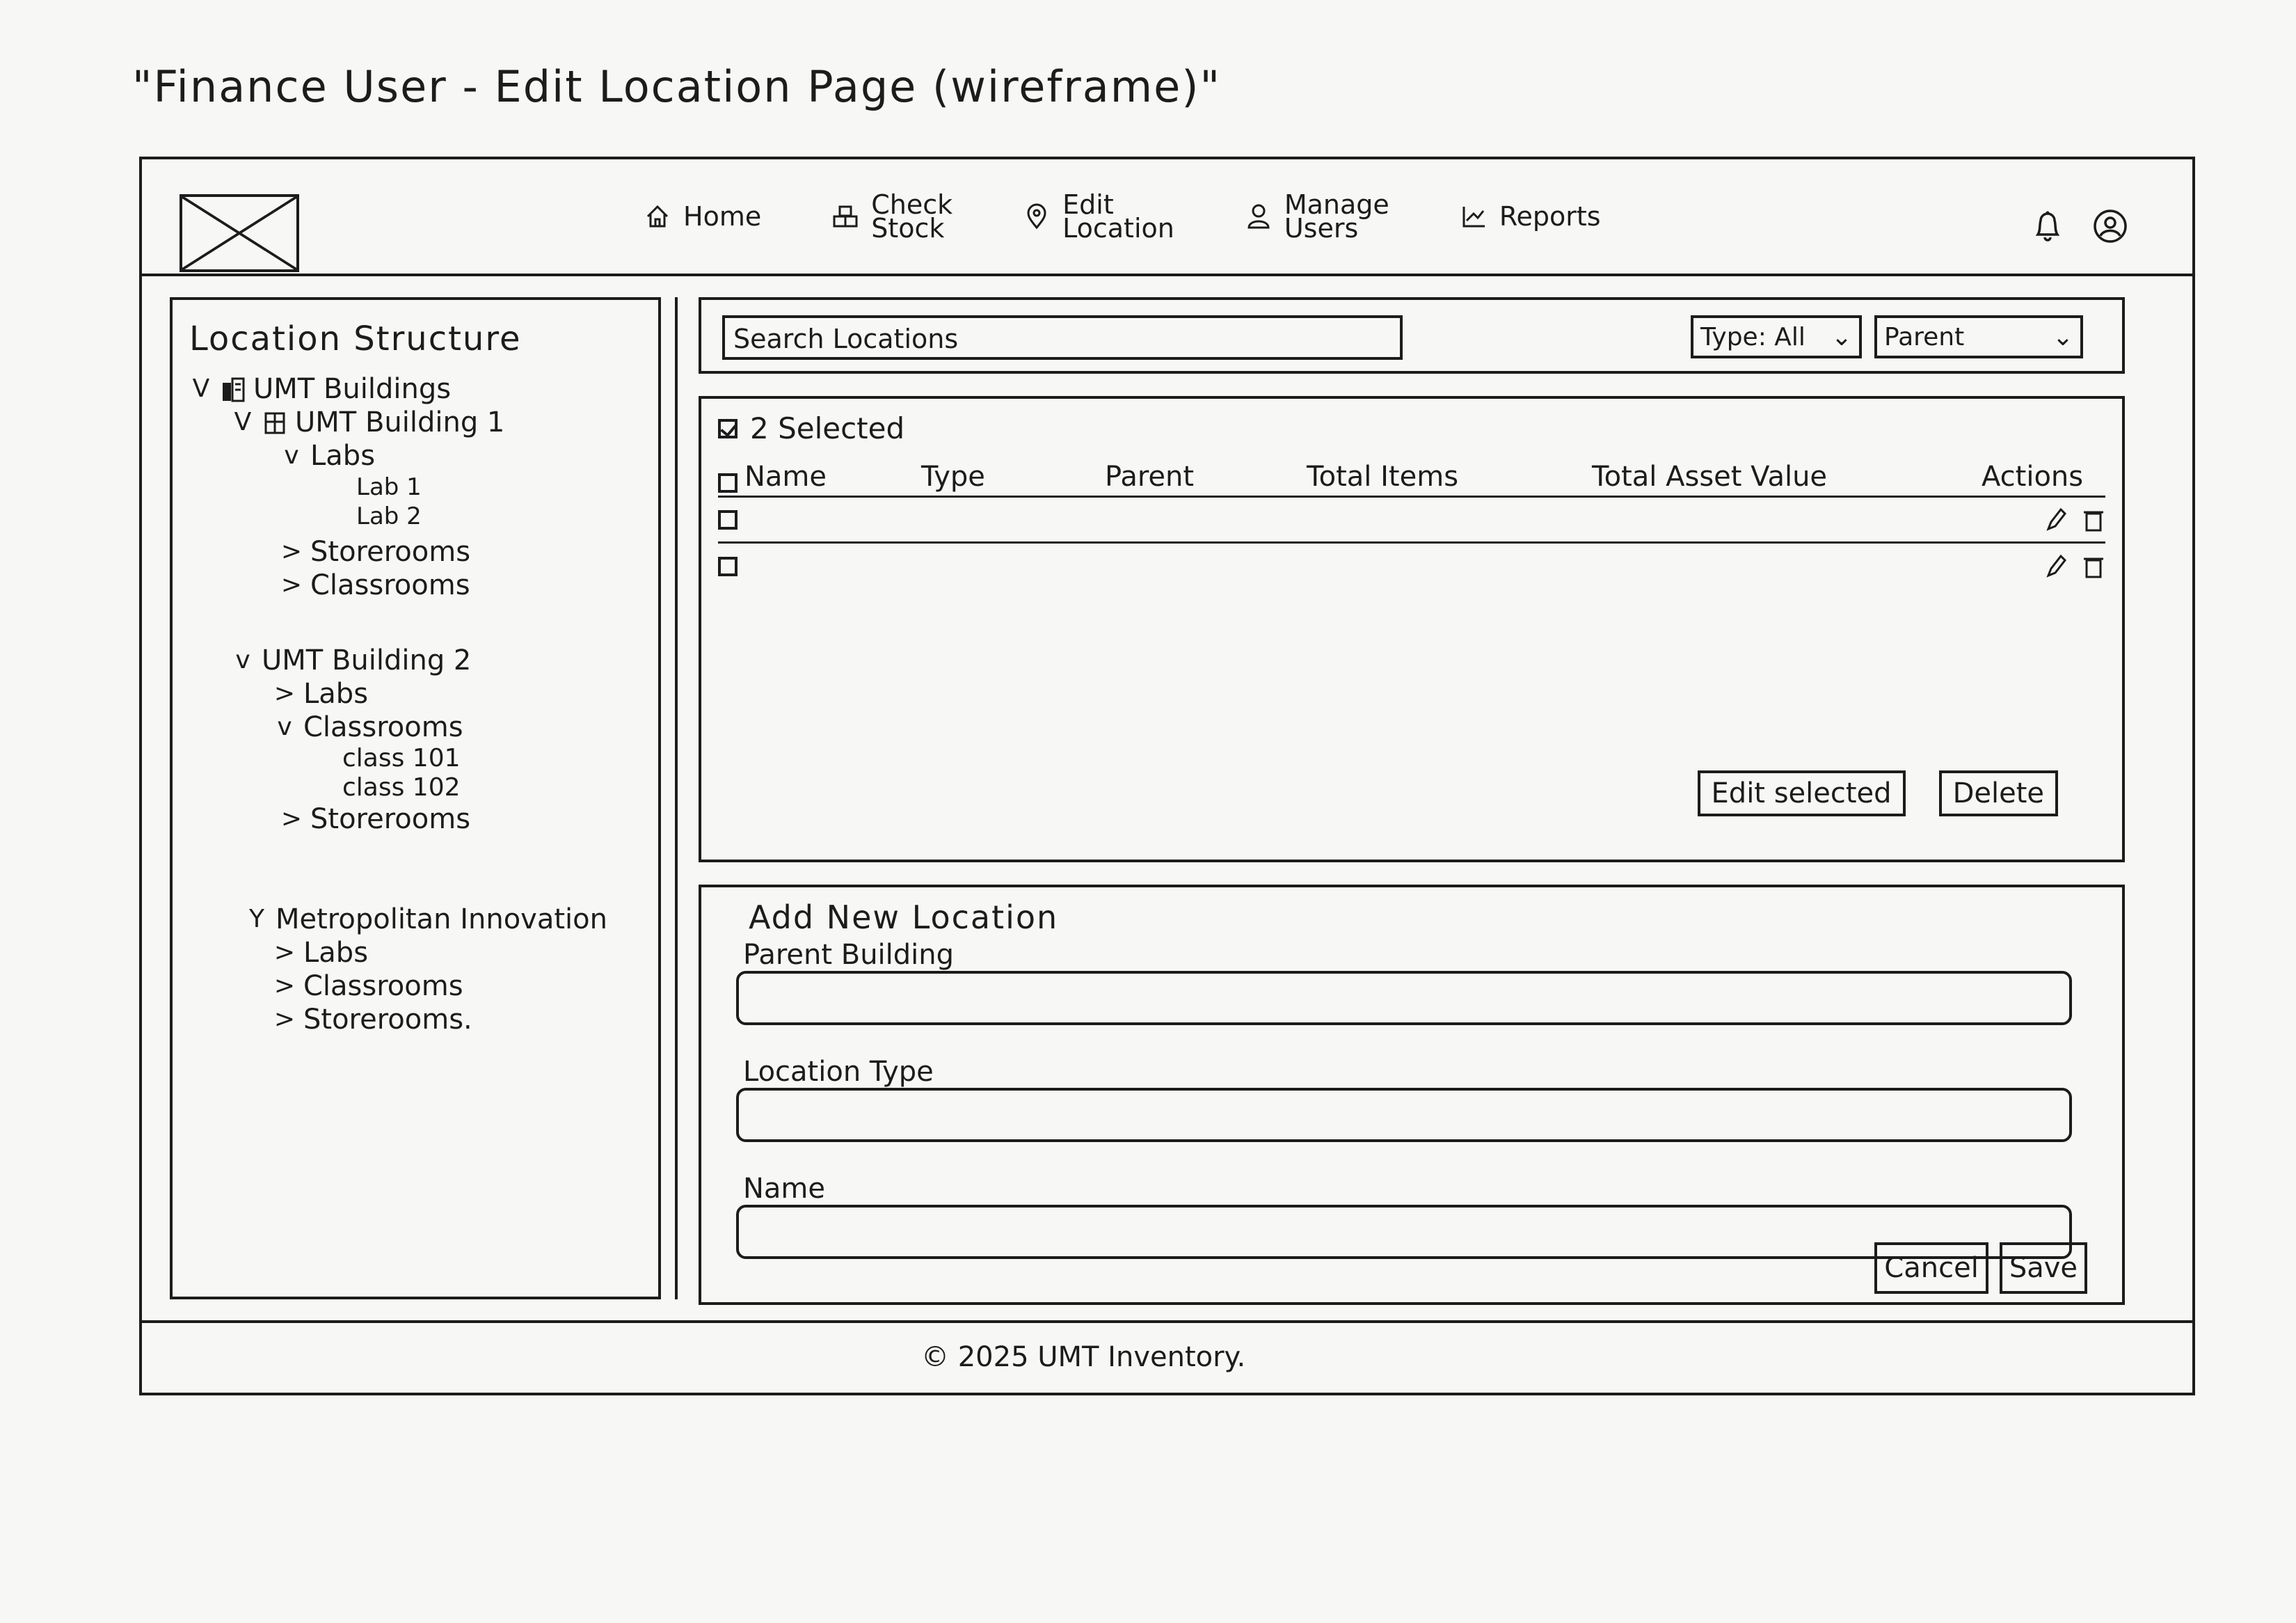 The width and height of the screenshot is (2296, 1623). Describe the element at coordinates (1083, 1357) in the screenshot. I see `copyright-text: © 2025 UMT Inventory.` at that location.